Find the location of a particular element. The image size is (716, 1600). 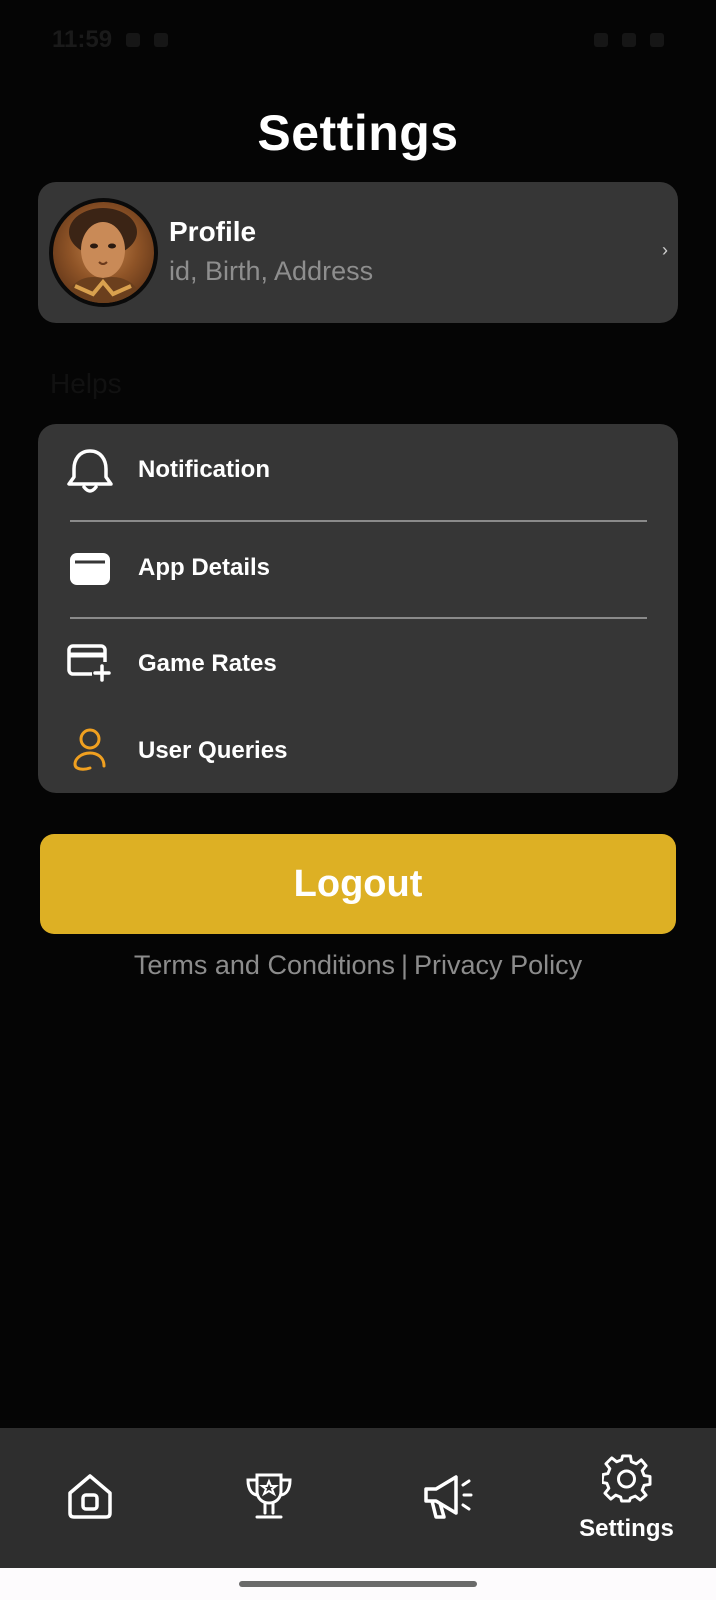

chevron-right-icon: › is located at coordinates (665, 250).